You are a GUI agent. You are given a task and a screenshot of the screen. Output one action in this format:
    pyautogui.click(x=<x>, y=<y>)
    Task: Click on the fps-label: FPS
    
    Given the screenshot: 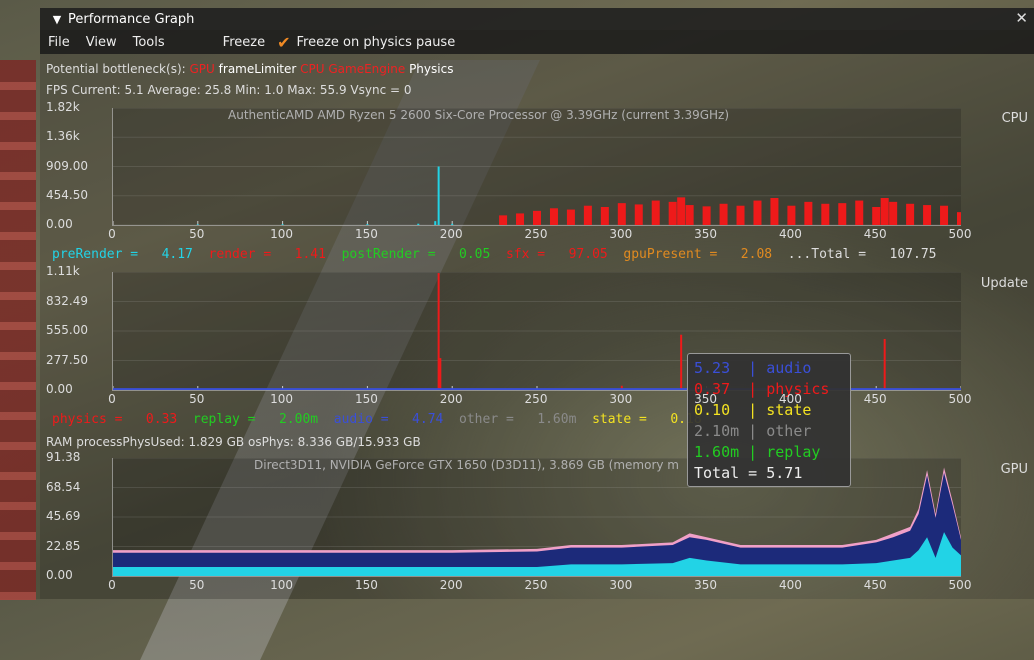 What is the action you would take?
    pyautogui.click(x=57, y=90)
    